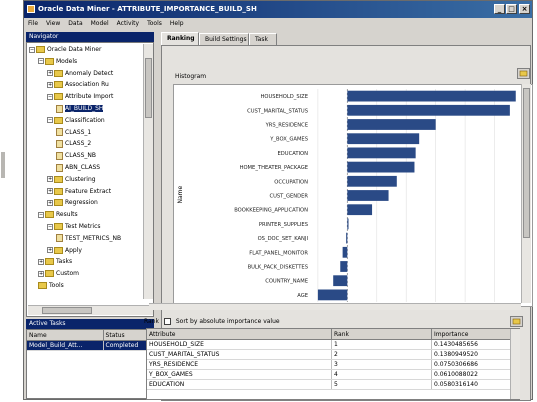 Image resolution: width=537 pixels, height=402 pixels. Describe the element at coordinates (333, 354) in the screenshot. I see `table-row: CUST_MARITAL_STATUS 2 0.1380949520` at that location.